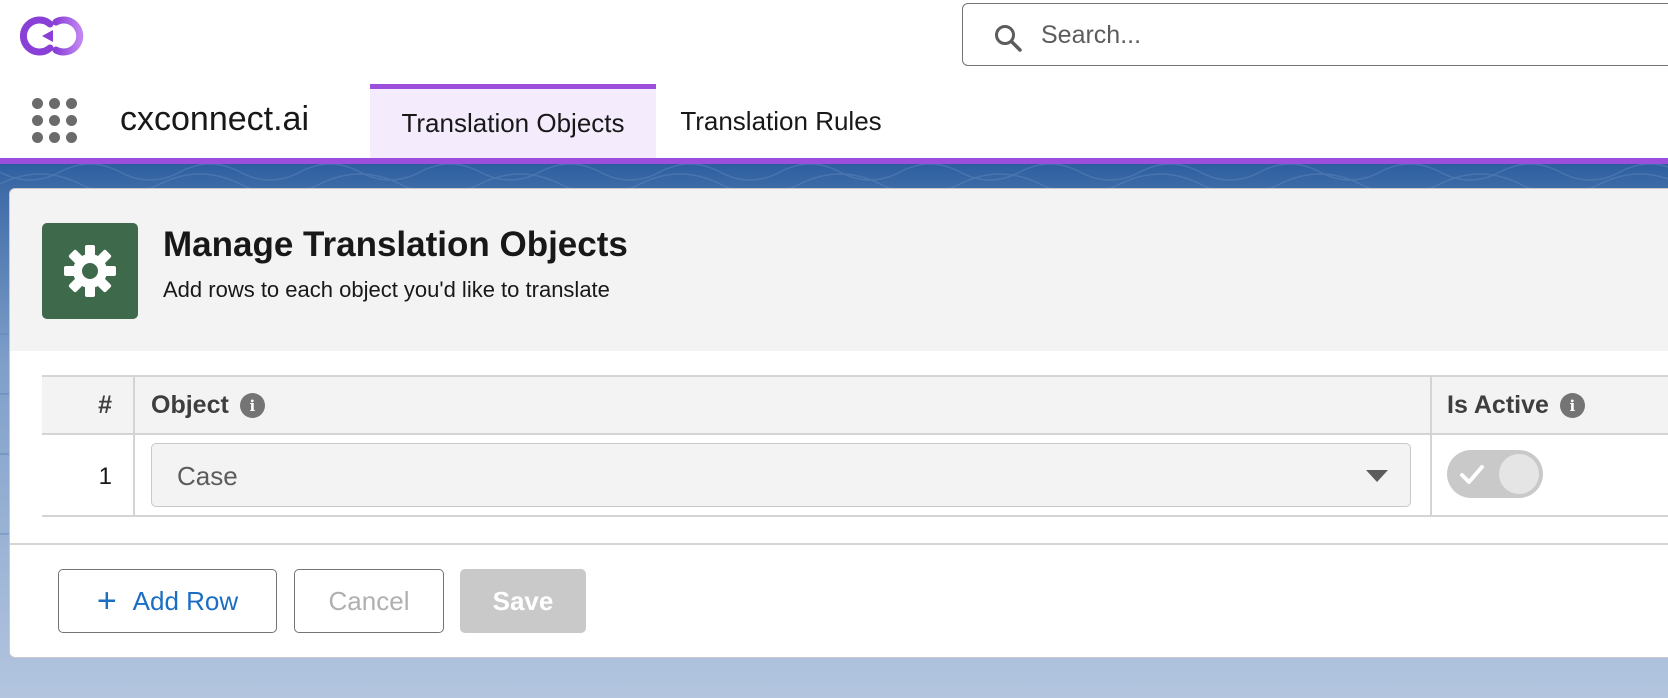  What do you see at coordinates (1498, 405) in the screenshot?
I see `column-header-label: Is Active` at bounding box center [1498, 405].